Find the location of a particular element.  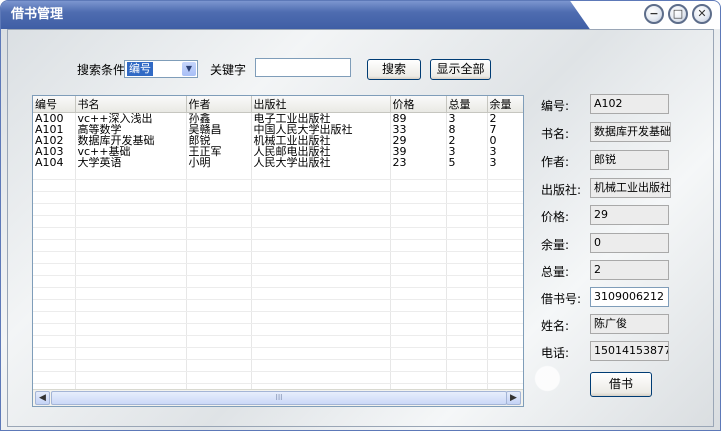

column-header-remaining: 余量 is located at coordinates (505, 104).